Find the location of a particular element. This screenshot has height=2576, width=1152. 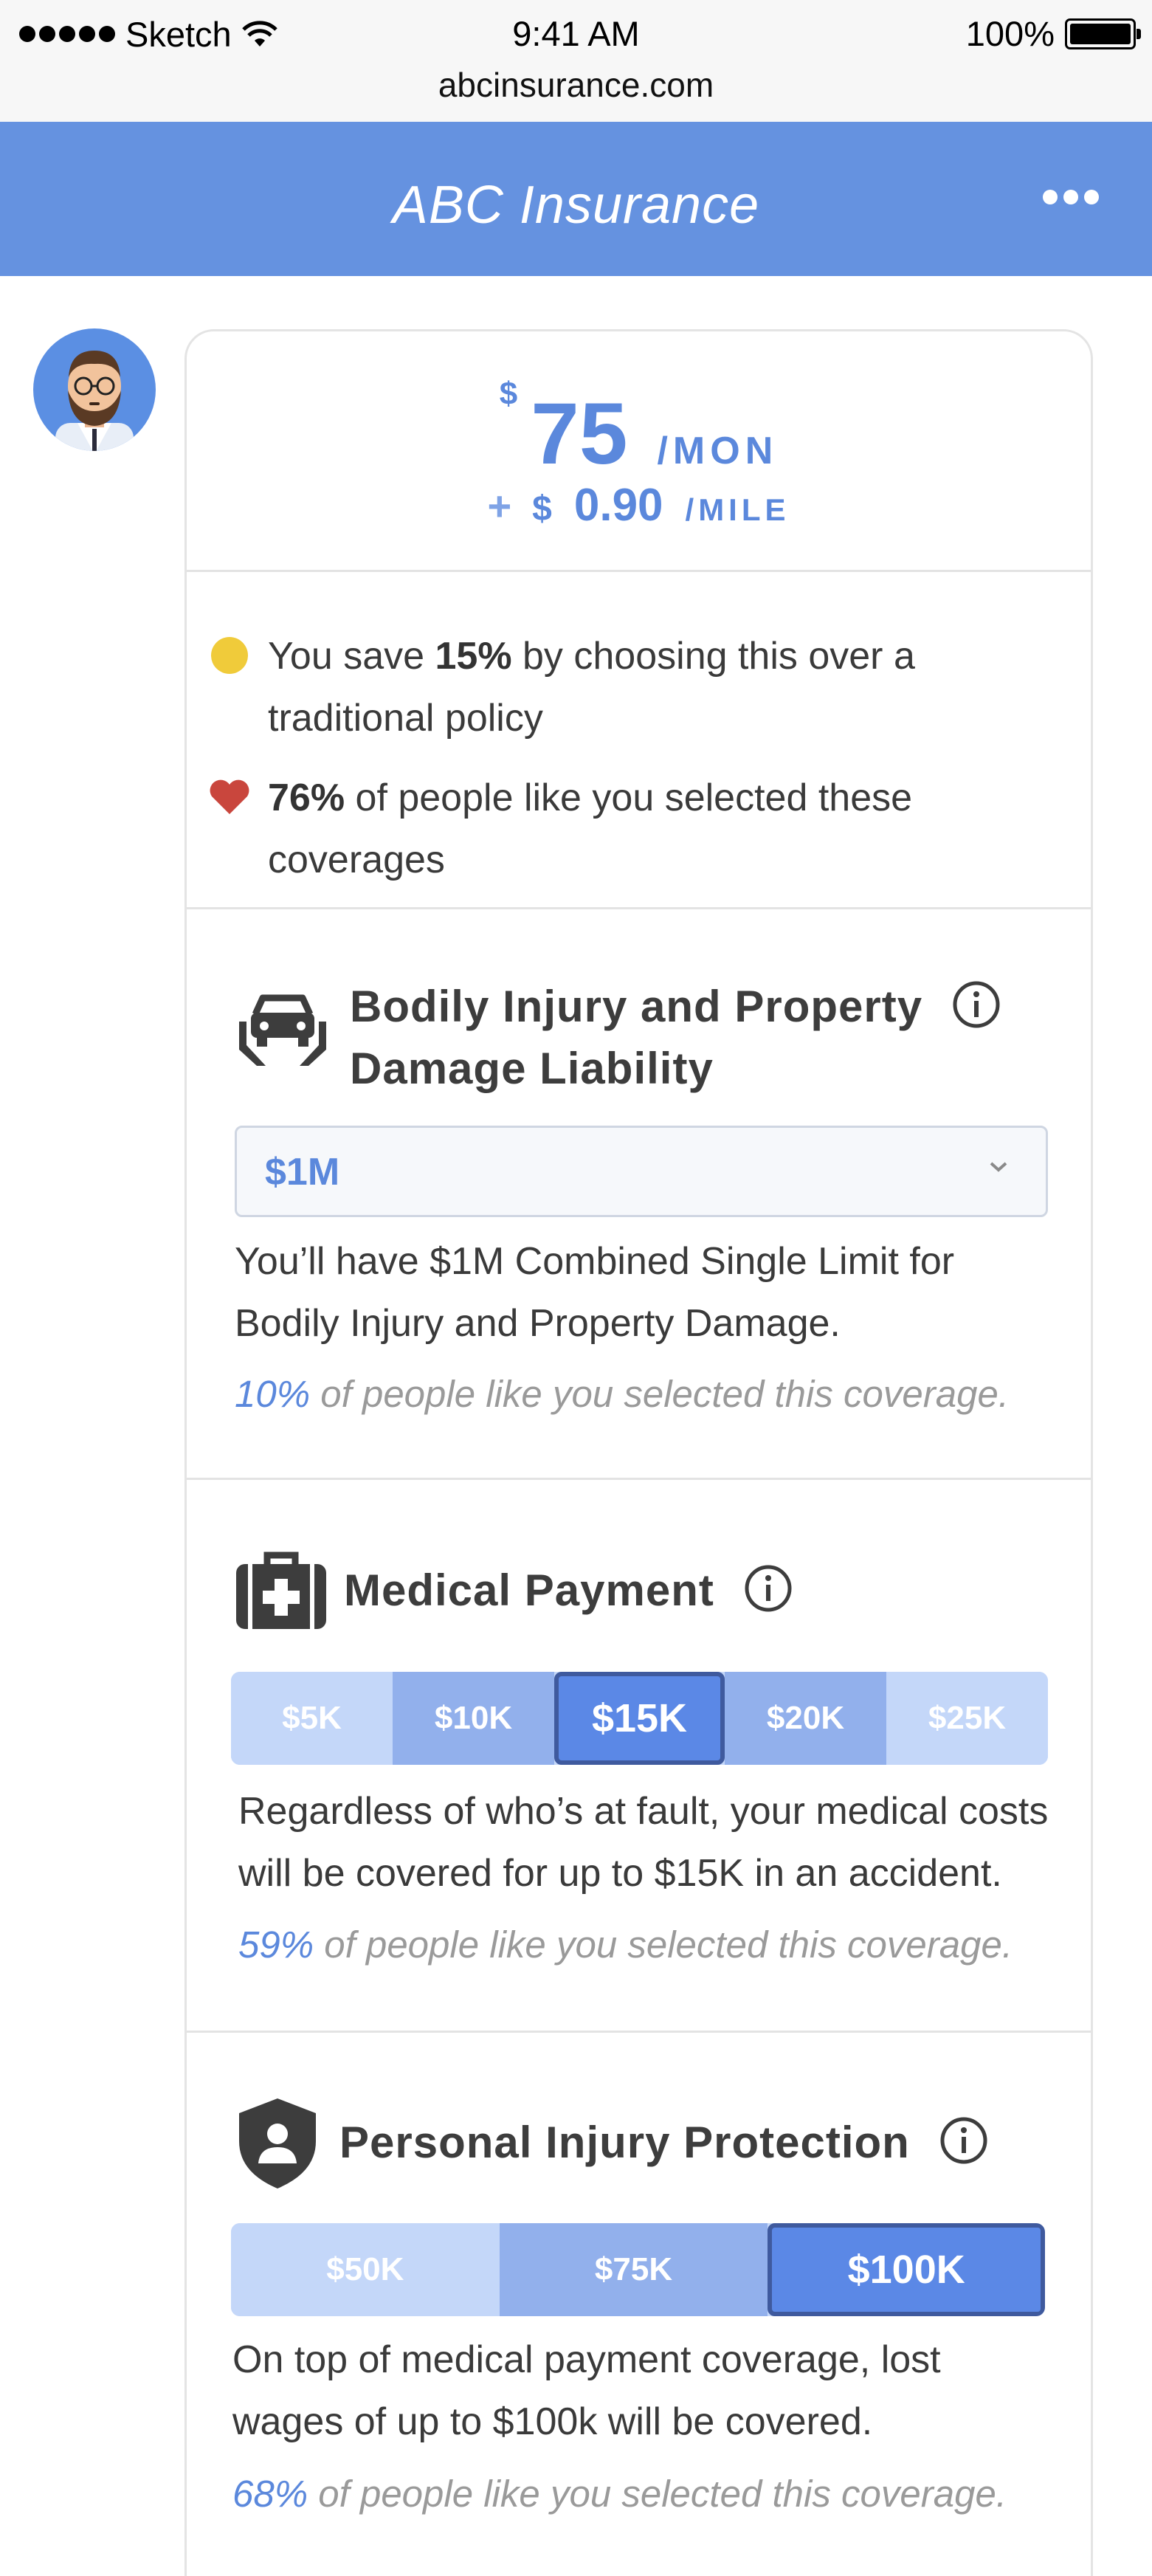

pip-option-75k: $75K is located at coordinates (634, 2269).